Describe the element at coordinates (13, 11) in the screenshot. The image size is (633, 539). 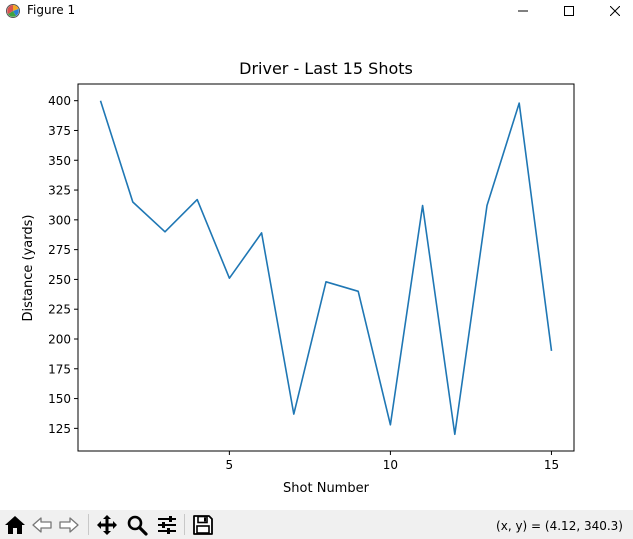
I see `matplotlib-icon` at that location.